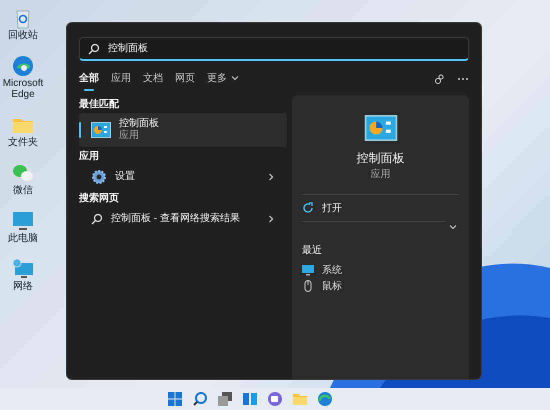 The image size is (550, 410). What do you see at coordinates (23, 89) in the screenshot?
I see `desktop-icon-label: Microsoft Edge` at bounding box center [23, 89].